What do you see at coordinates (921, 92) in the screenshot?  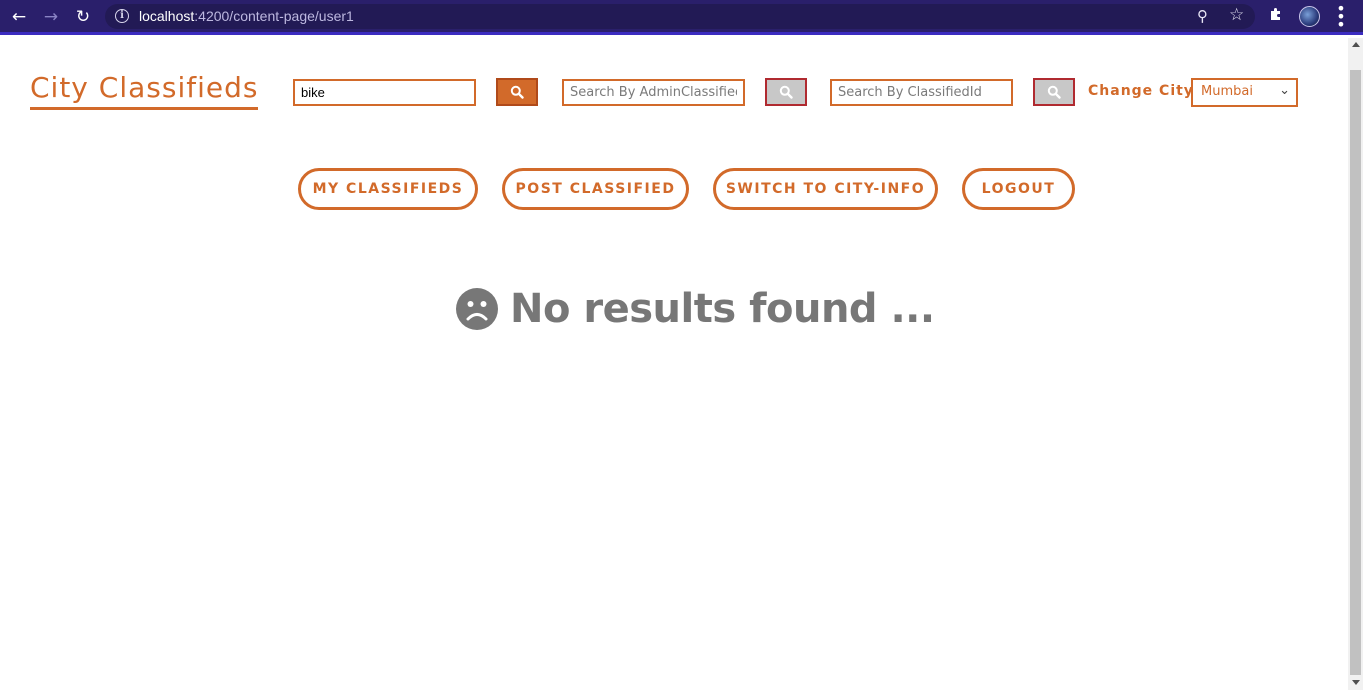 I see `classified-id-input` at bounding box center [921, 92].